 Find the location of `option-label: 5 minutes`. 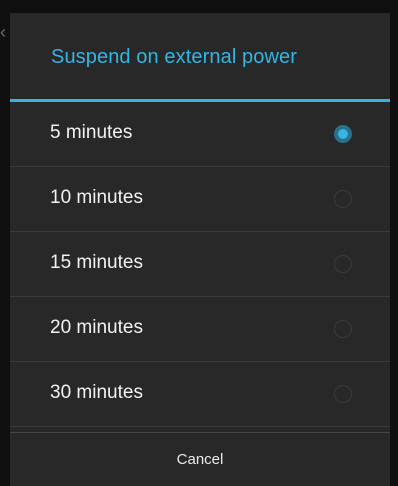

option-label: 5 minutes is located at coordinates (91, 132).